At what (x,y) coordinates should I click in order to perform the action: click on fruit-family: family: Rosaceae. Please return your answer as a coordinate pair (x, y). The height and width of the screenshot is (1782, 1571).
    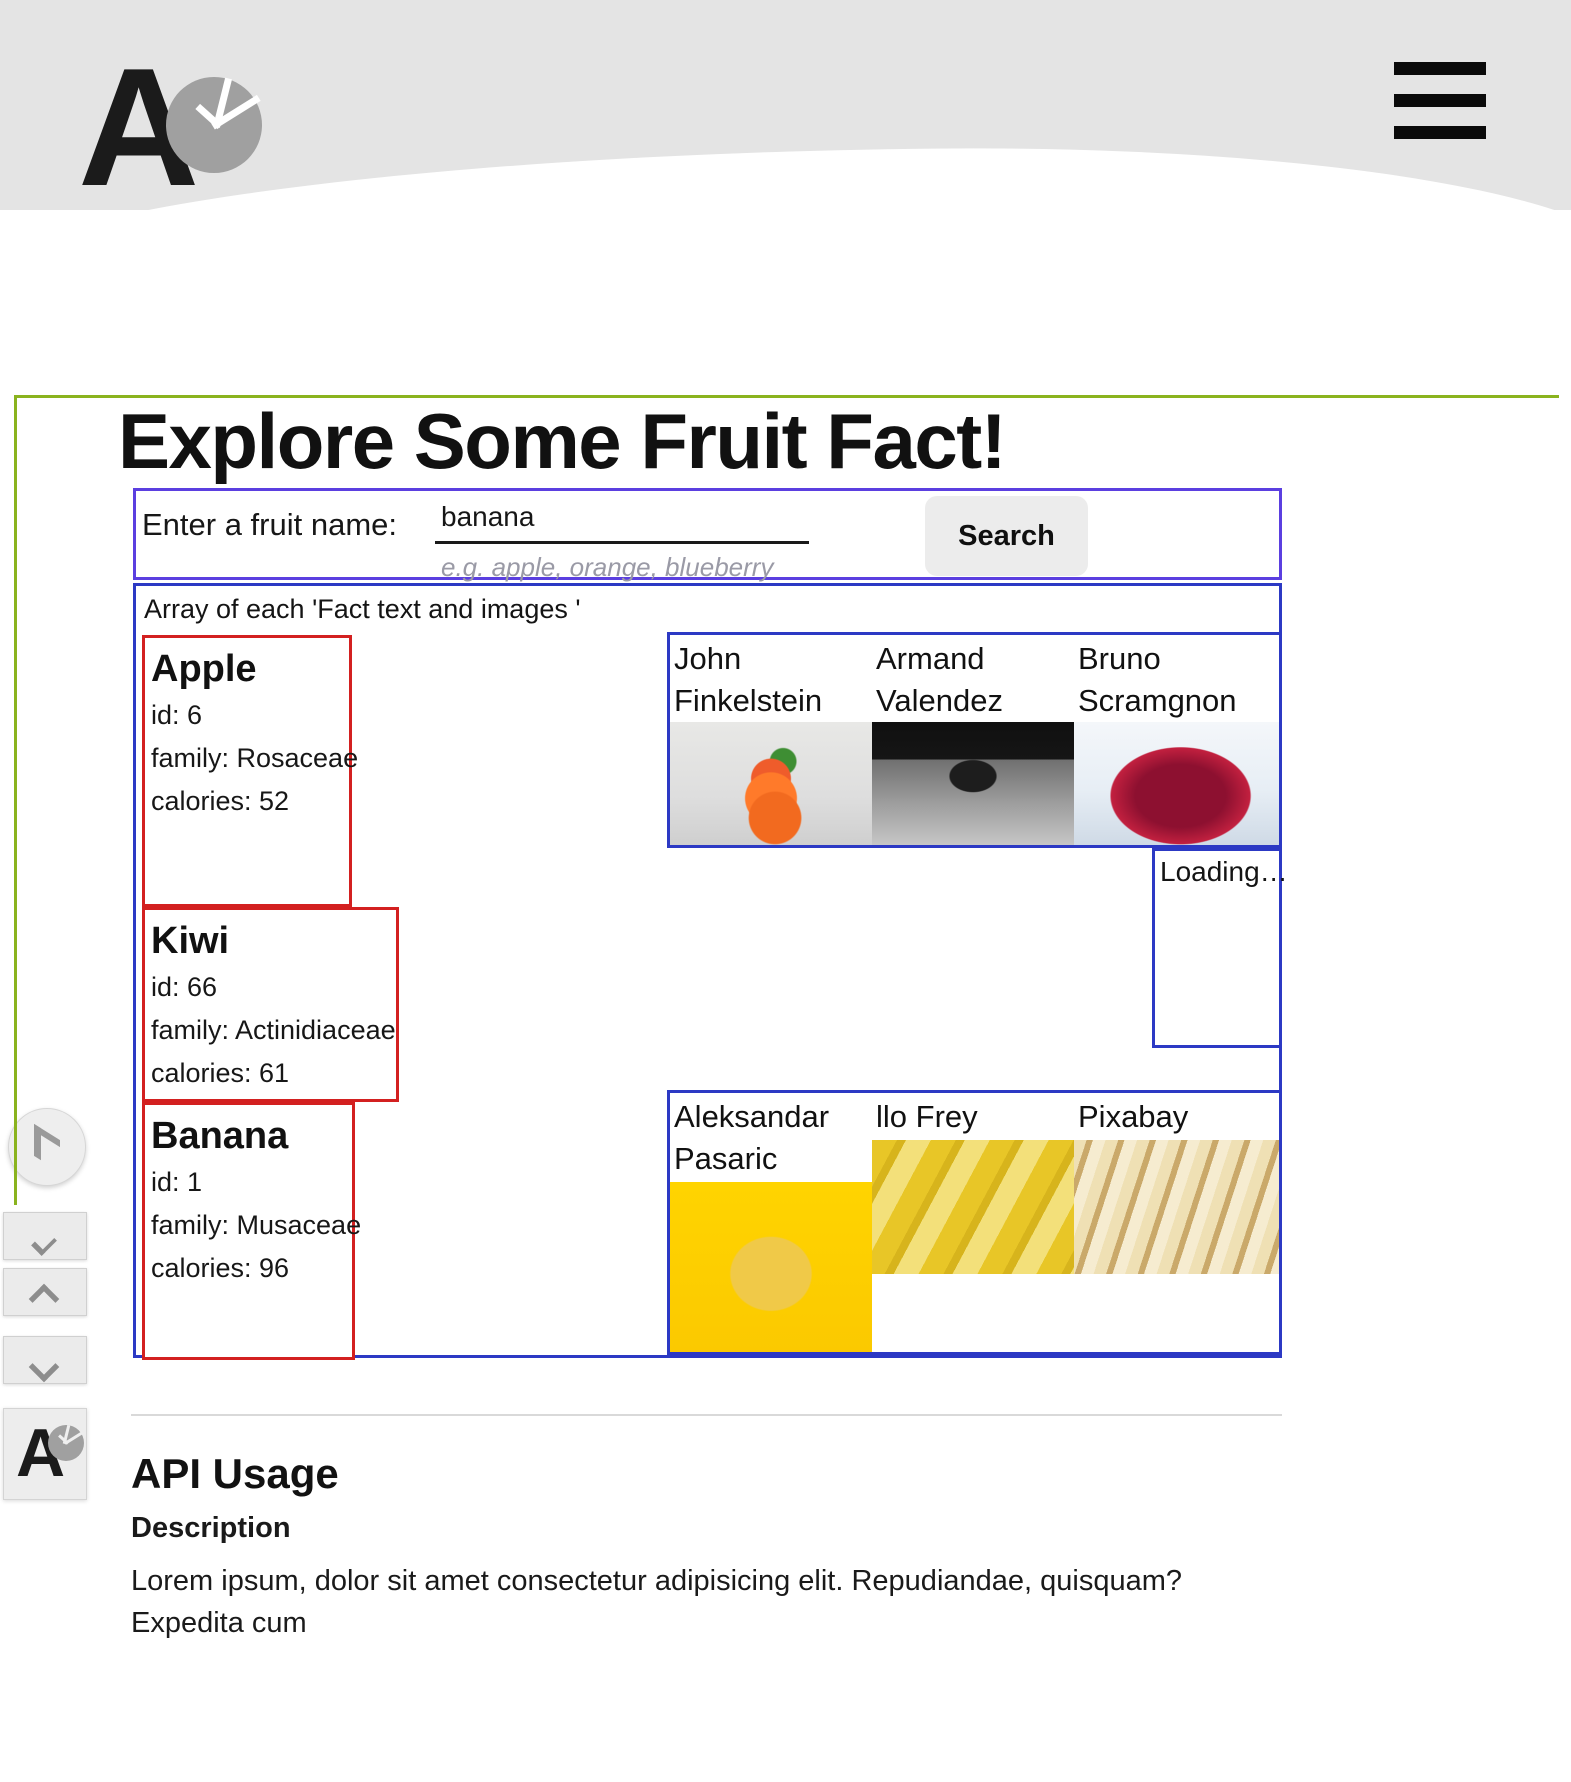
    Looking at the image, I should click on (255, 758).